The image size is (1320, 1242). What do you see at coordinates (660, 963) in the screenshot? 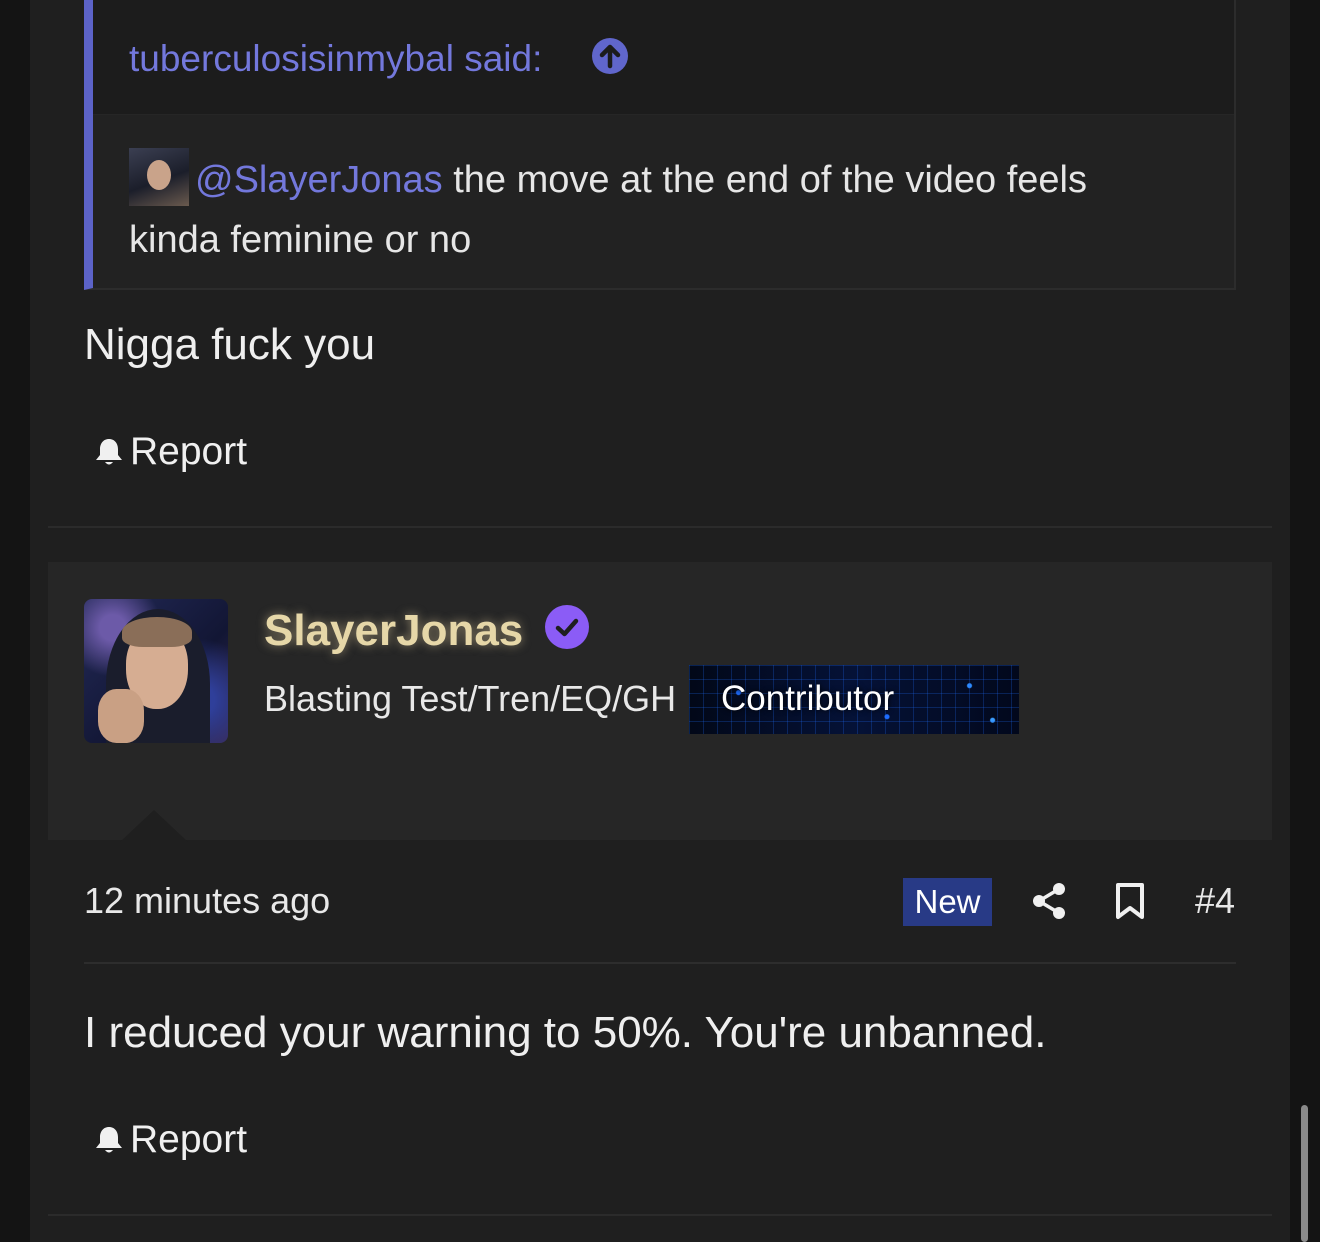
I see `meta-divider` at bounding box center [660, 963].